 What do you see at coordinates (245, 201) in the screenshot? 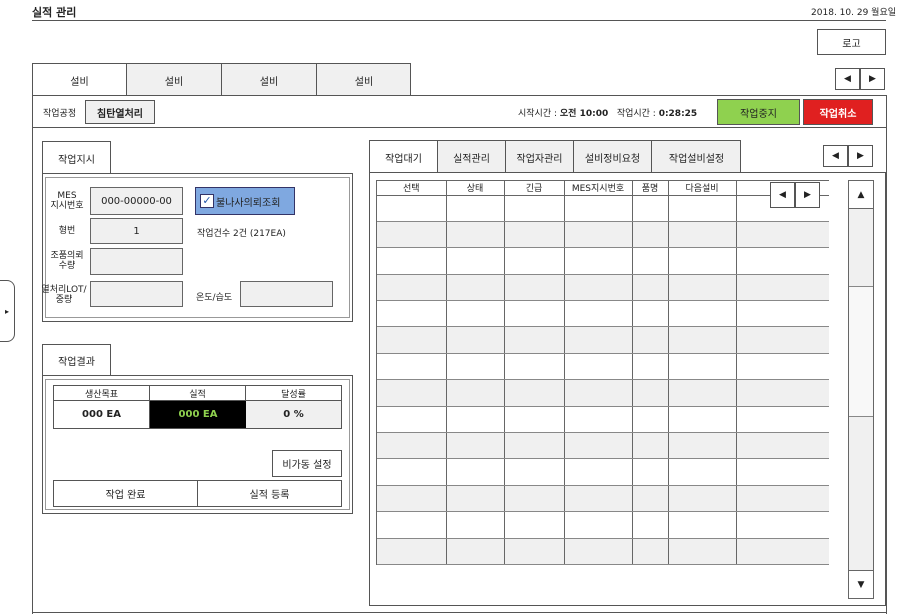
I see `bulnasa-checkbox: ✓ 불나사의뢰조회` at bounding box center [245, 201].